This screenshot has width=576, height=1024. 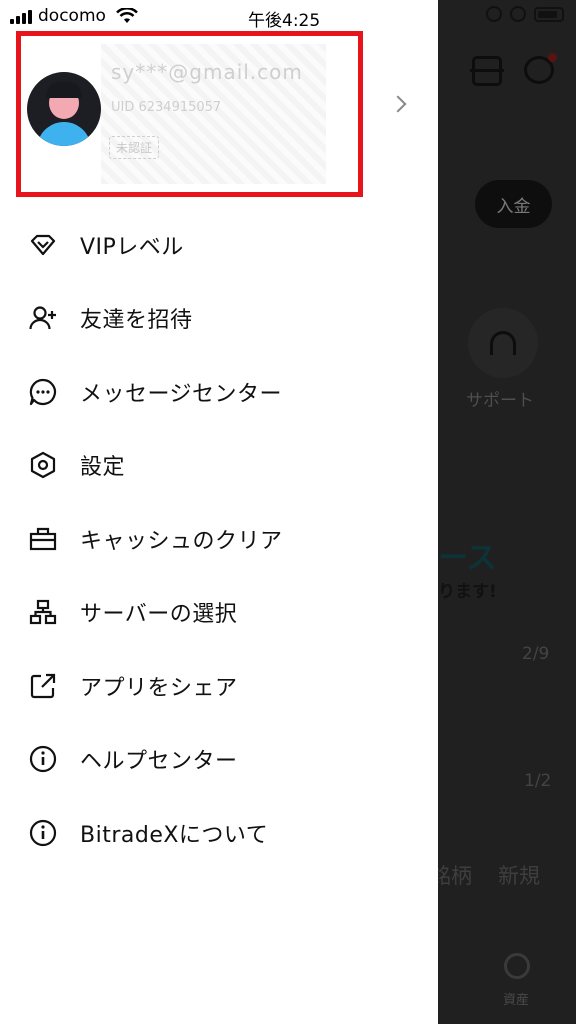 What do you see at coordinates (43, 392) in the screenshot?
I see `chat-bubble-icon` at bounding box center [43, 392].